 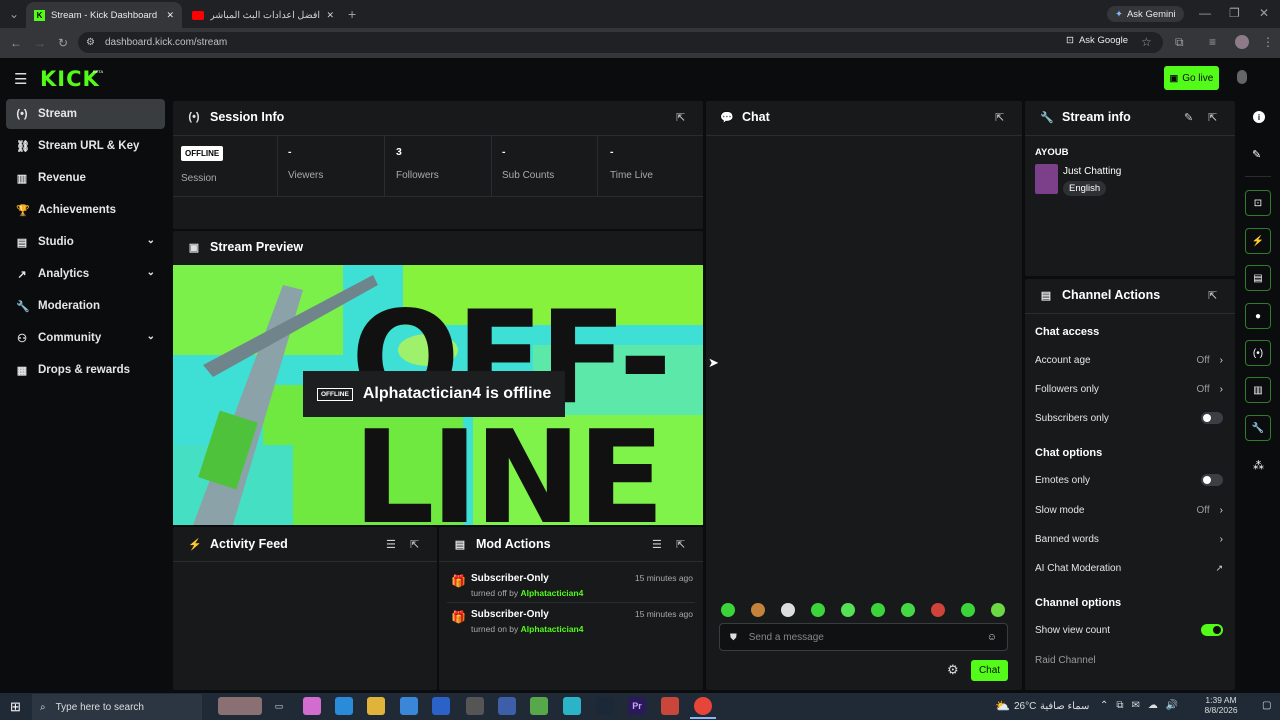 I want to click on edge-icon, so click(x=344, y=706).